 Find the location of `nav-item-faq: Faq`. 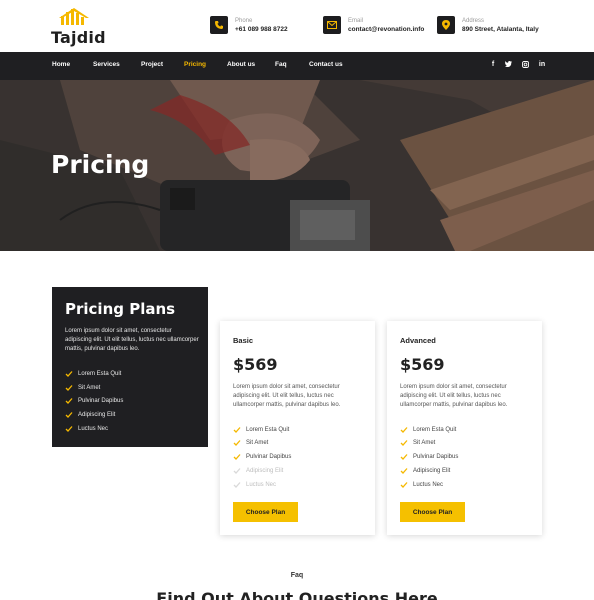

nav-item-faq: Faq is located at coordinates (281, 64).